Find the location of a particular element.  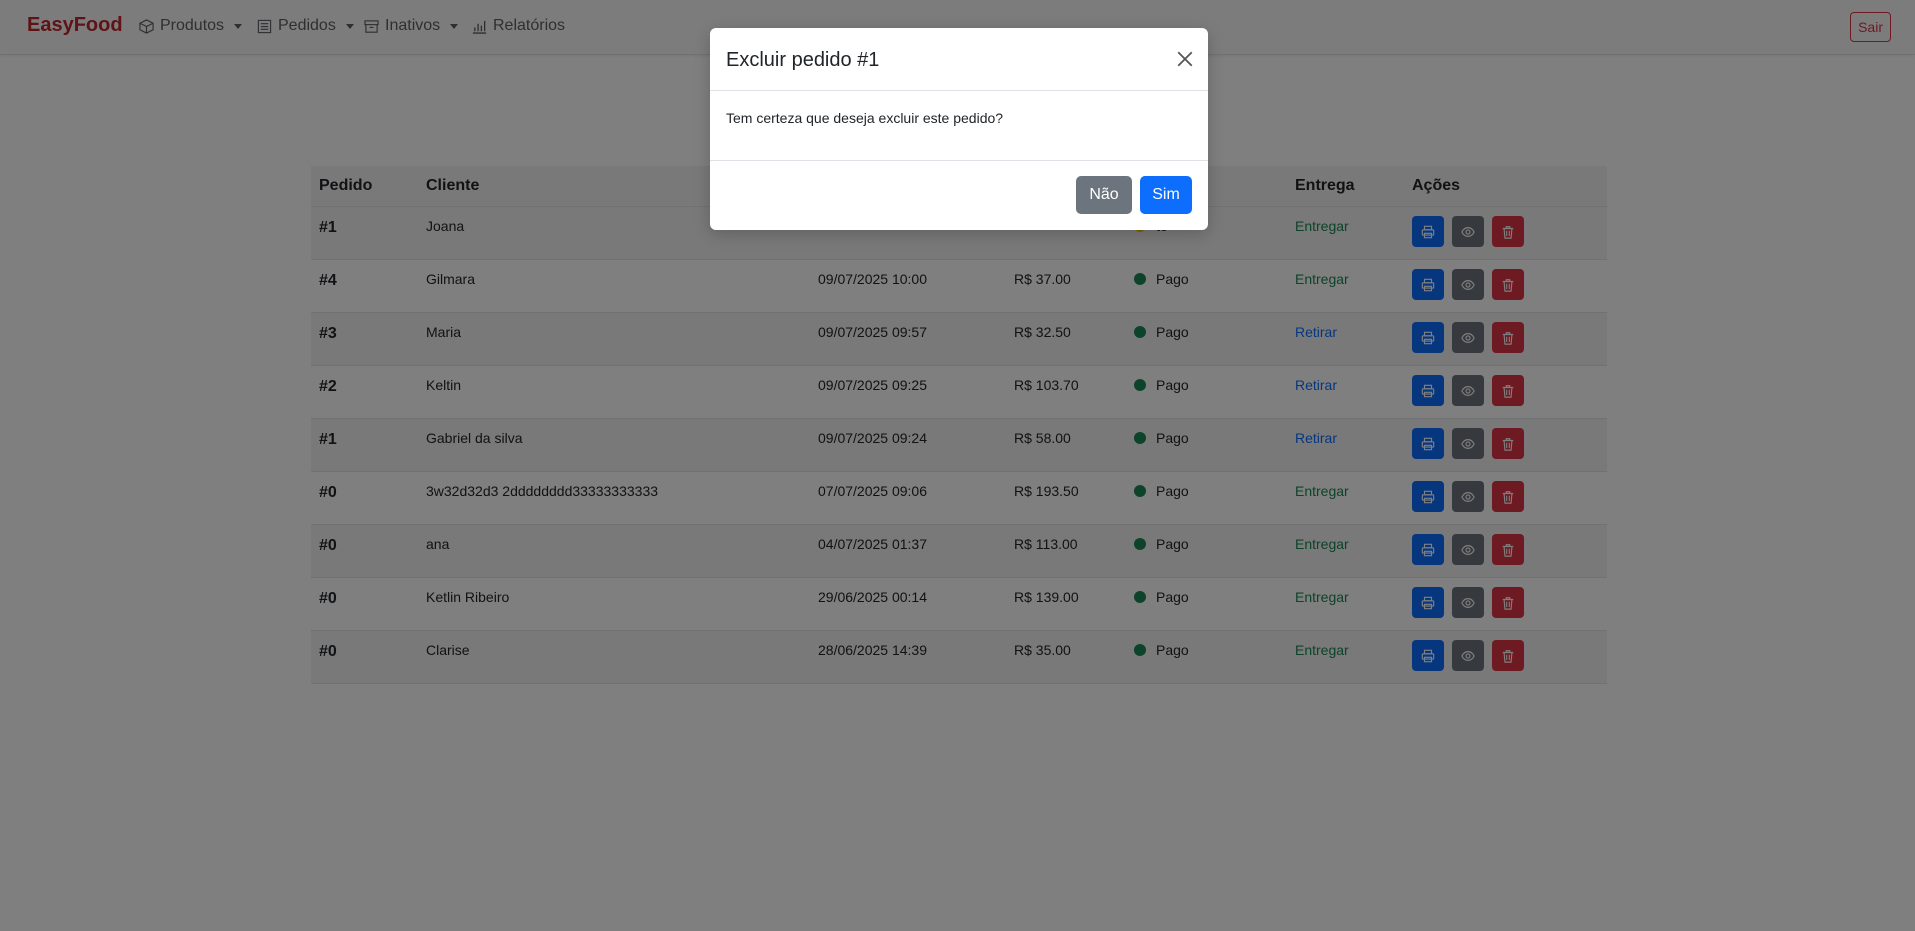

modal-header: Excluir pedido #1 is located at coordinates (959, 59).